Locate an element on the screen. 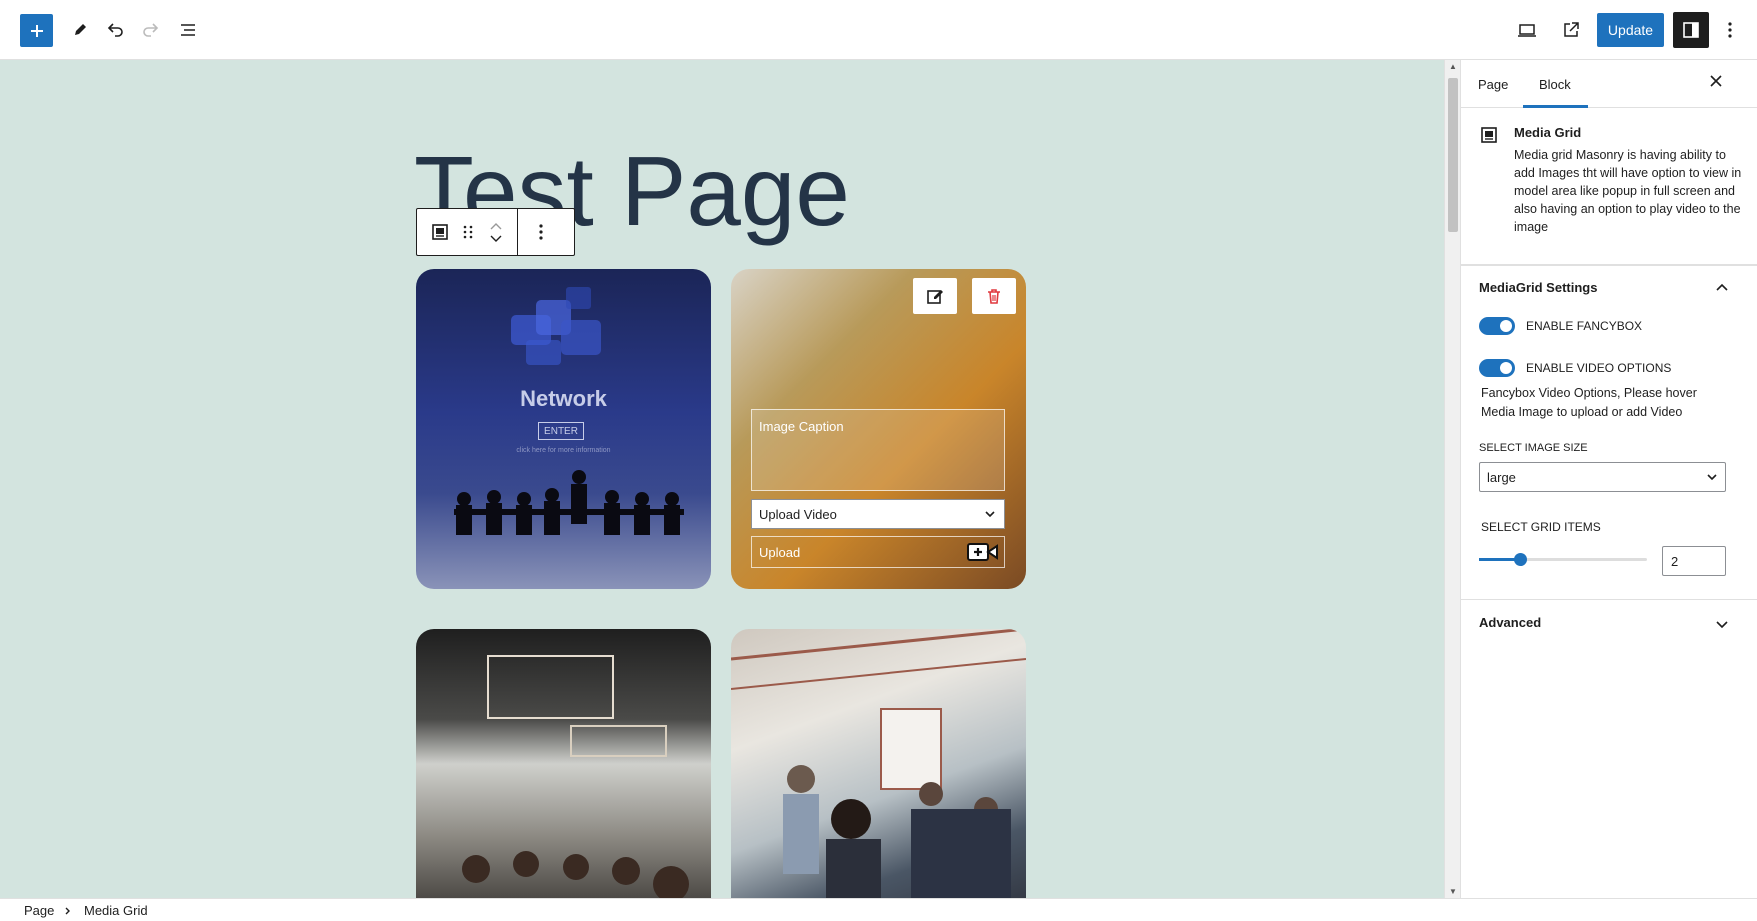 The width and height of the screenshot is (1757, 921). meeting-people-graphic is located at coordinates (575, 874).